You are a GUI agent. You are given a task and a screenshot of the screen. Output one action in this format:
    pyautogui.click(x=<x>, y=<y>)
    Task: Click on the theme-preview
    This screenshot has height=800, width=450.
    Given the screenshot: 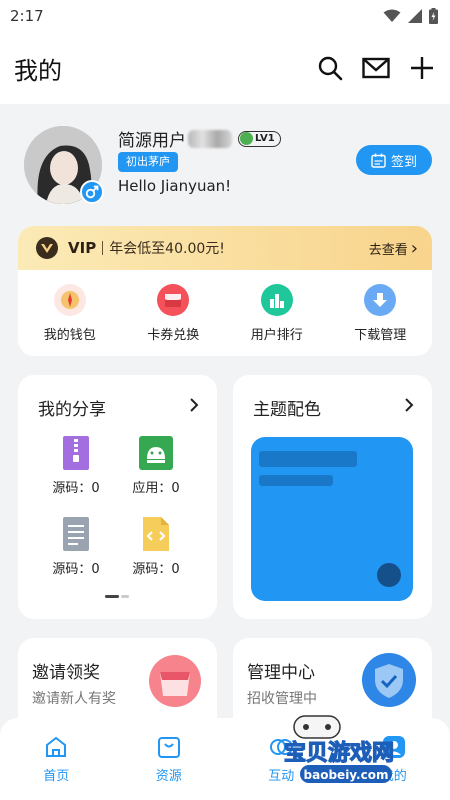 What is the action you would take?
    pyautogui.click(x=332, y=519)
    